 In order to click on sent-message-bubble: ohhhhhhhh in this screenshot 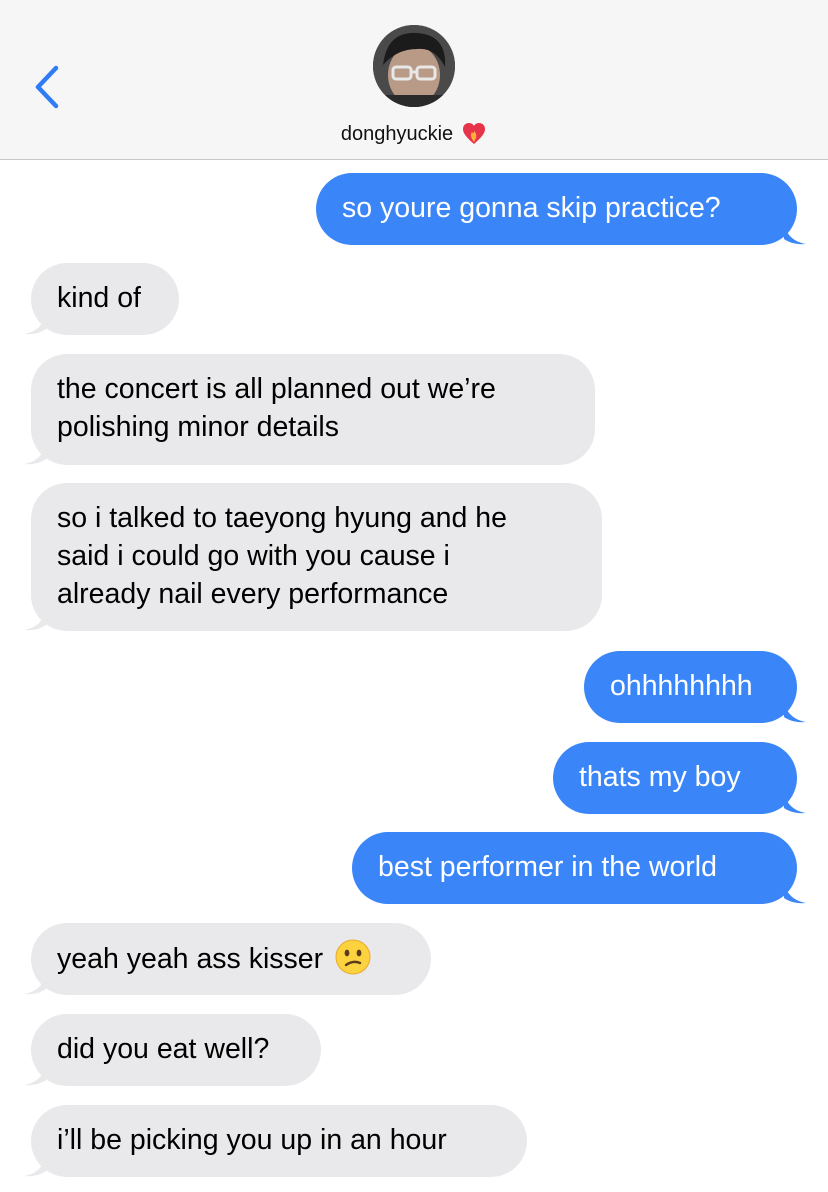, I will do `click(690, 687)`.